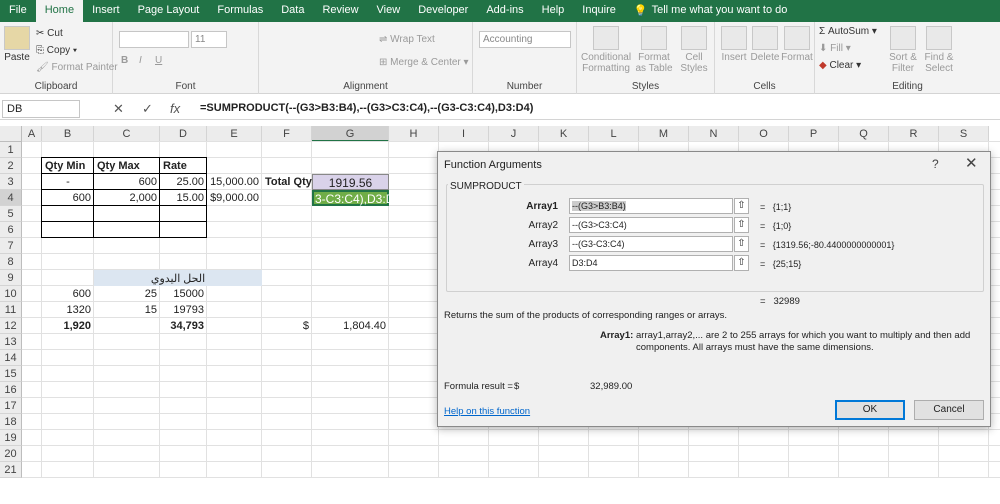 This screenshot has width=1000, height=504. I want to click on bold-button: B, so click(124, 60).